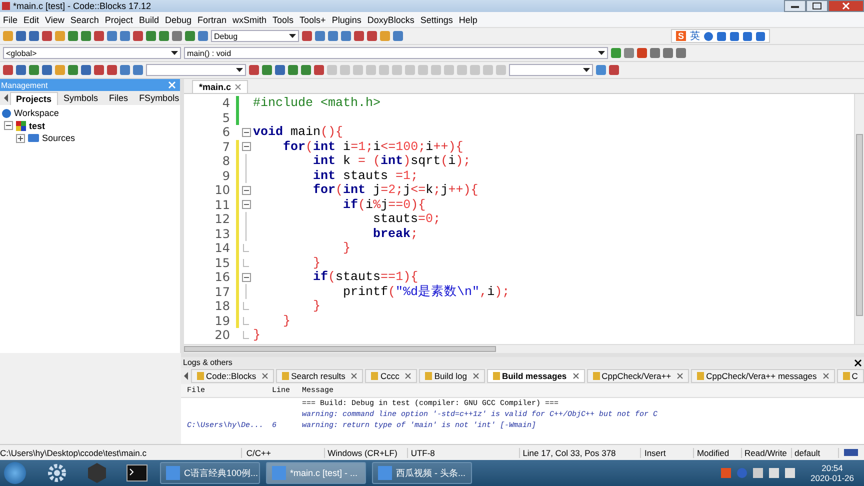 The image size is (864, 486). Describe the element at coordinates (34, 98) in the screenshot. I see `panel-tab: Projects` at that location.